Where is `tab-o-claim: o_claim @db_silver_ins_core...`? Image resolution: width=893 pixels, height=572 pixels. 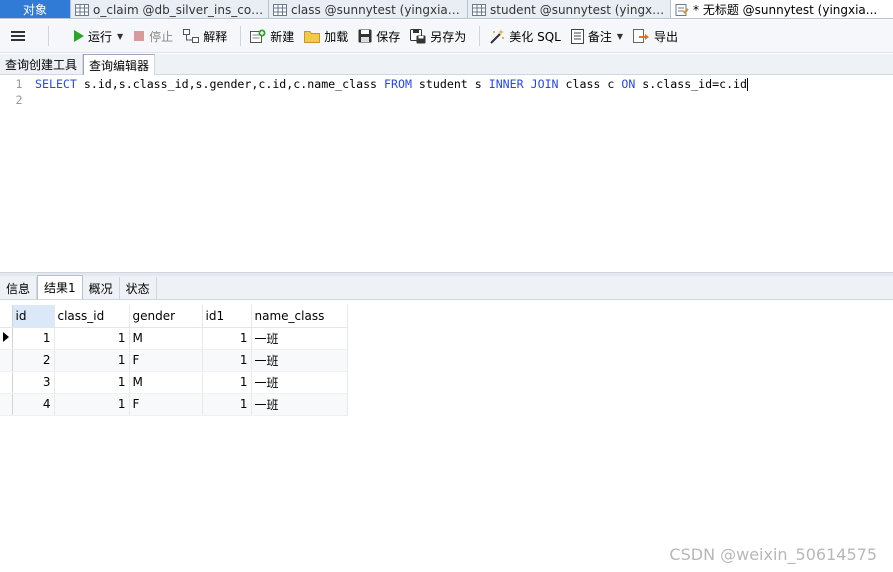 tab-o-claim: o_claim @db_silver_ins_core... is located at coordinates (170, 9).